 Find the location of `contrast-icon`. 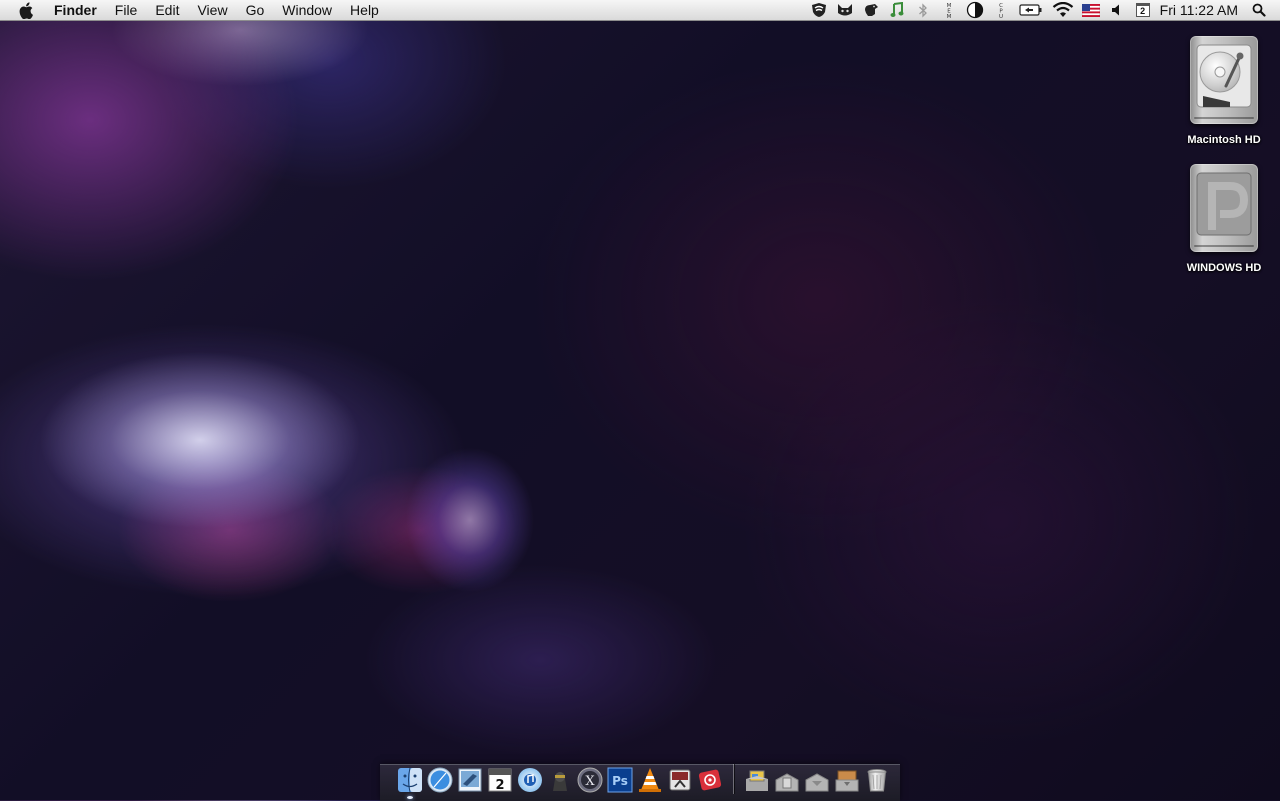

contrast-icon is located at coordinates (975, 10).